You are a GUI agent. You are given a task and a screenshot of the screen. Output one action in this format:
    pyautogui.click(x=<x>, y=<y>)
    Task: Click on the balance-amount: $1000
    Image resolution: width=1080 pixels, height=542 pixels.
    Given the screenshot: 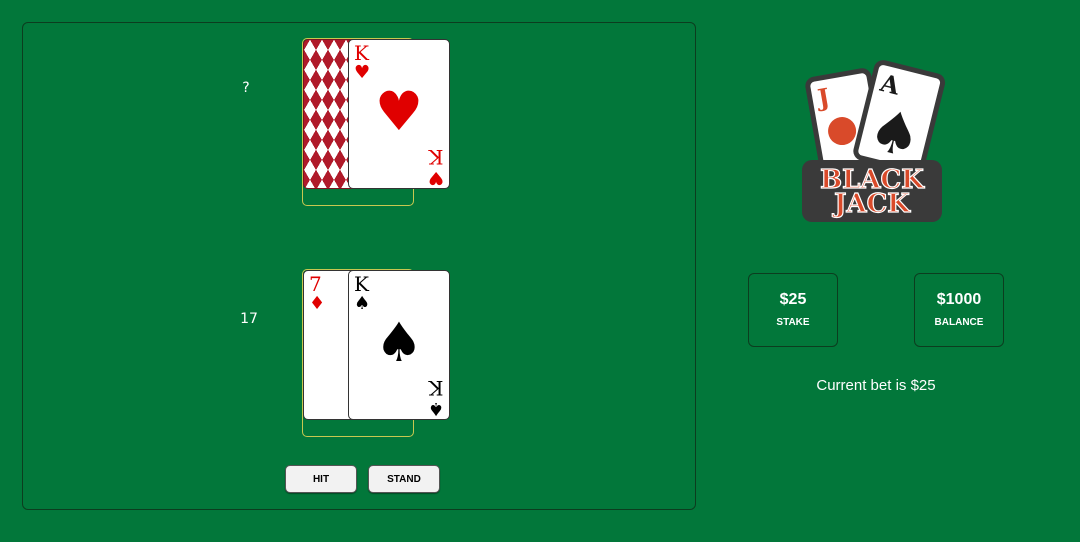 What is the action you would take?
    pyautogui.click(x=959, y=299)
    